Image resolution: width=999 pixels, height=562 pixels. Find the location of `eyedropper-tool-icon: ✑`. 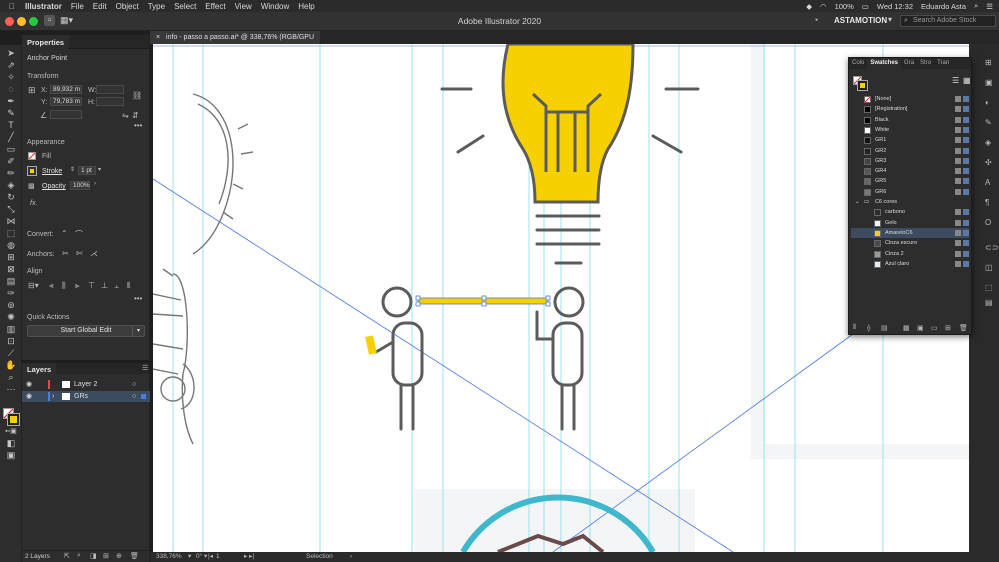

eyedropper-tool-icon: ✑ is located at coordinates (11, 293).